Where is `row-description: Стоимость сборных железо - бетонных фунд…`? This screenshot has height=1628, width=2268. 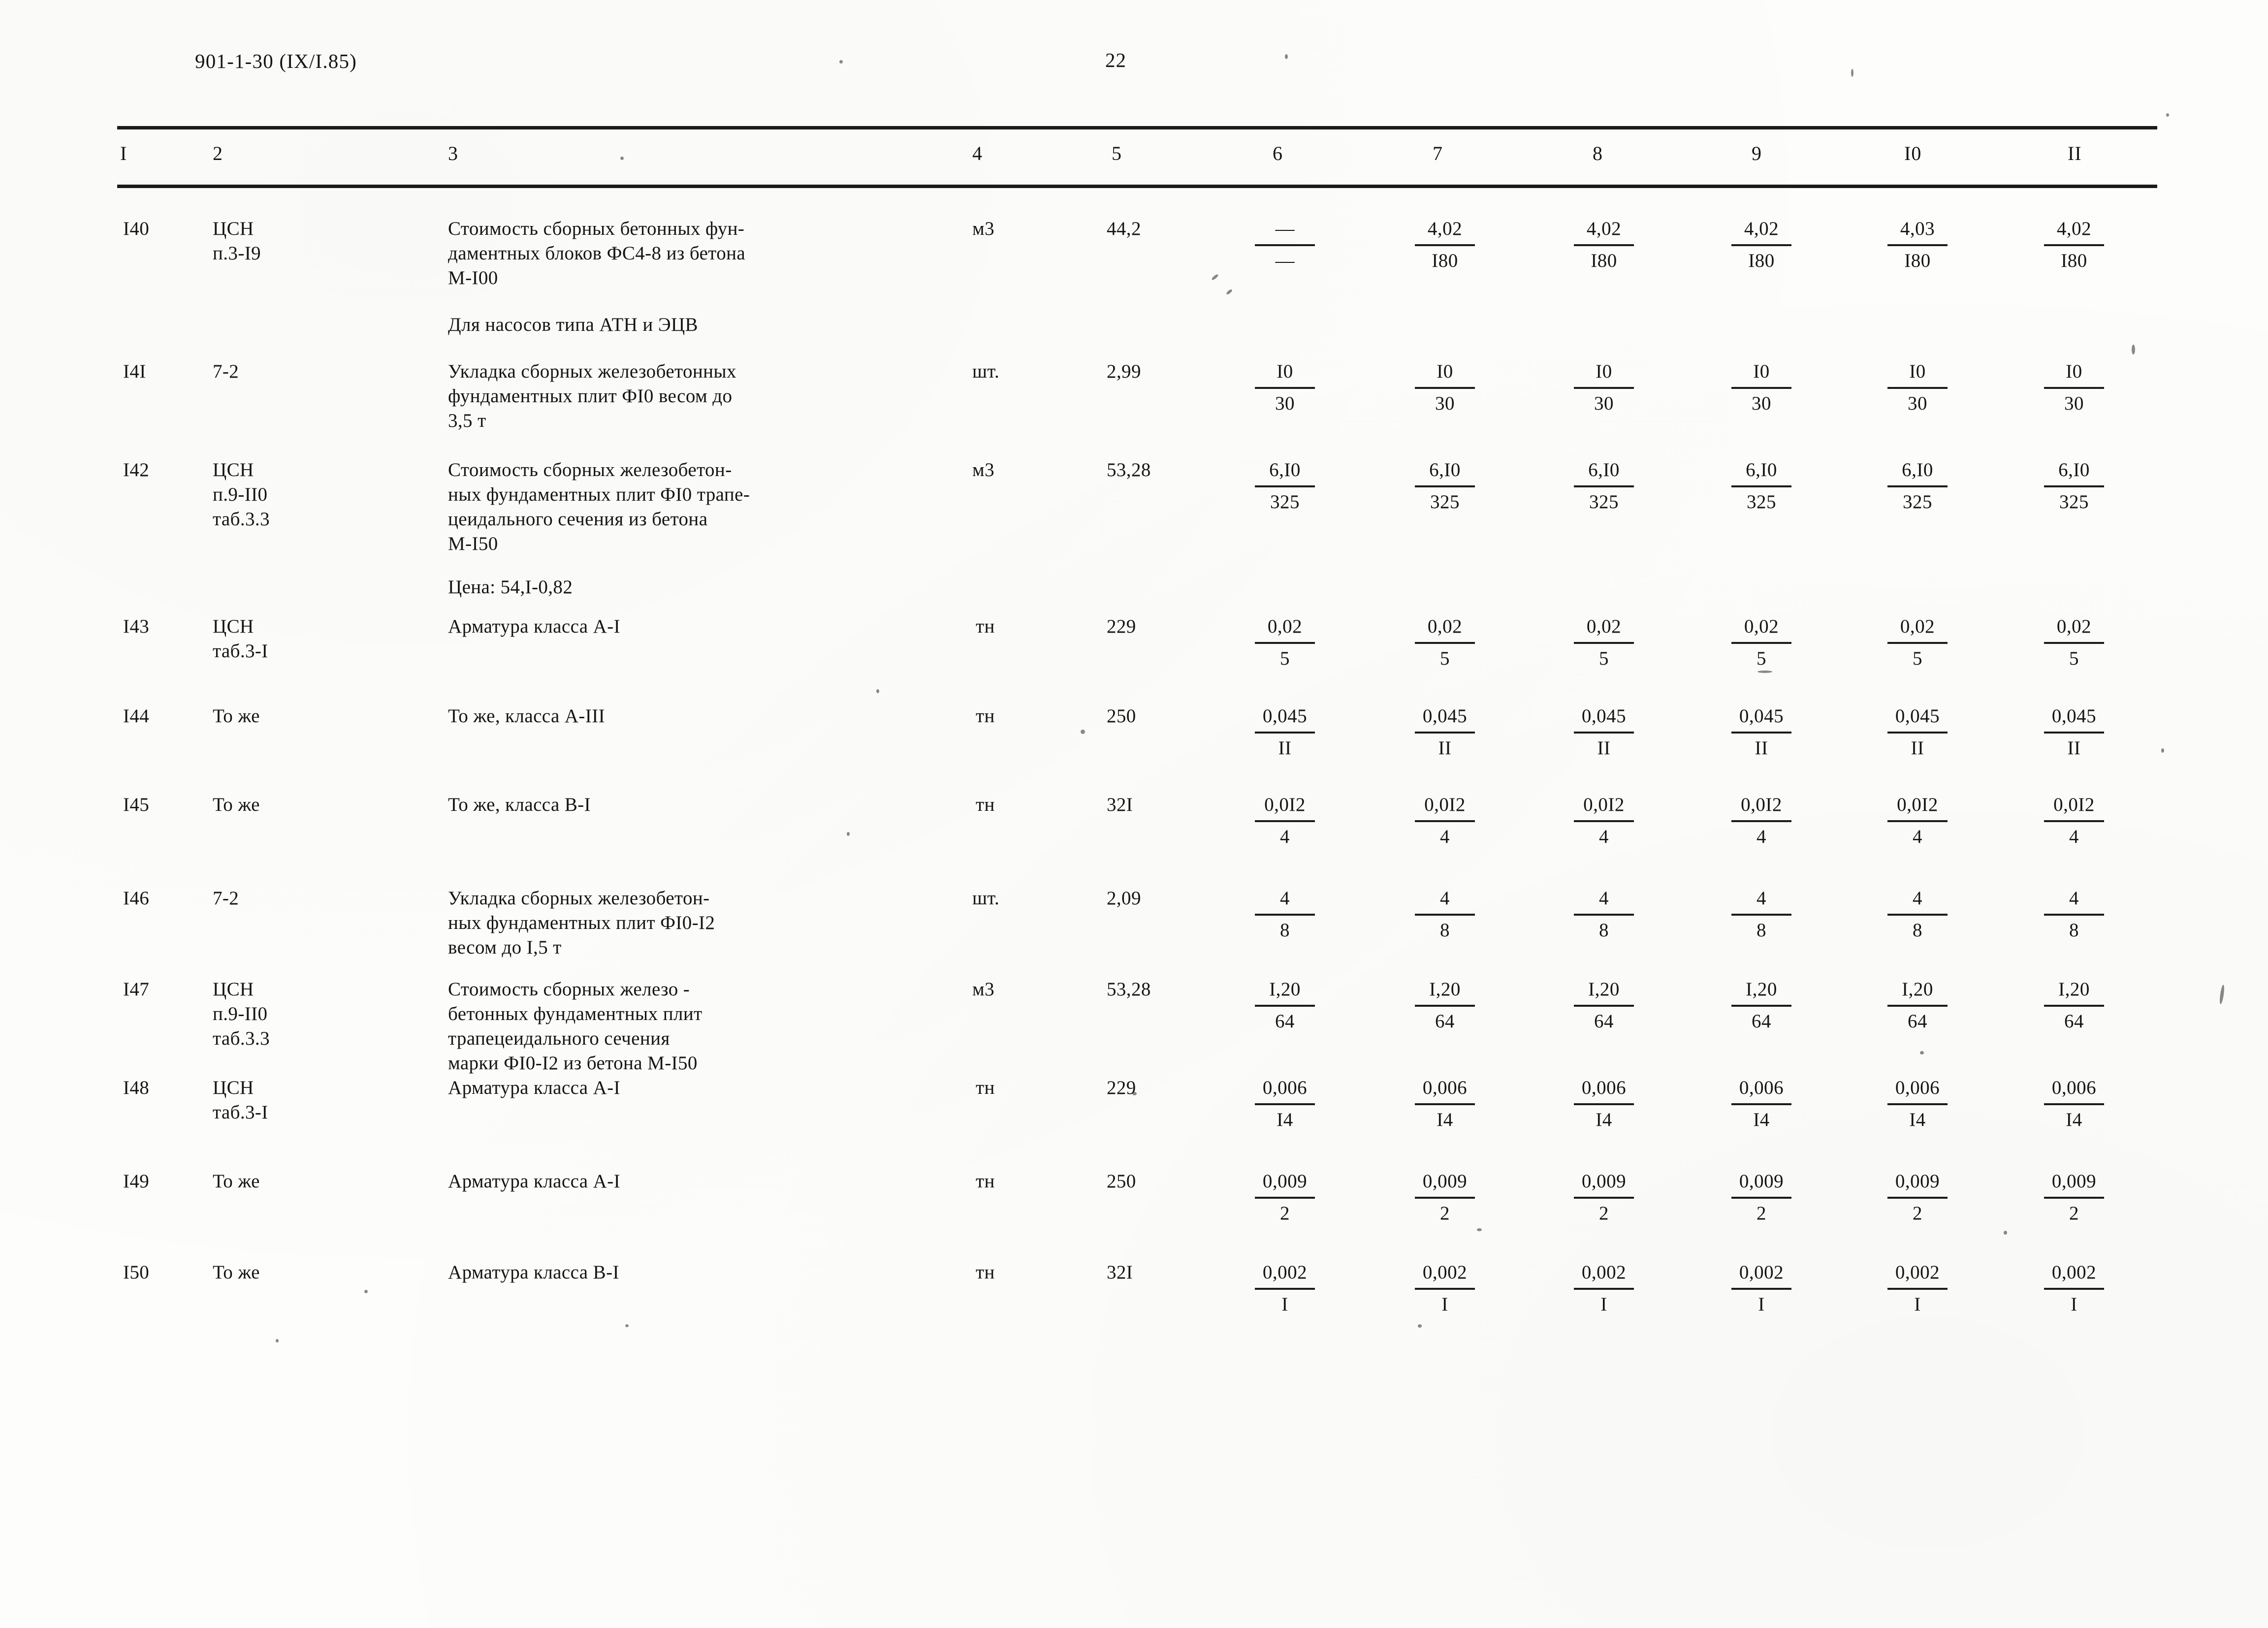
row-description: Стоимость сборных железо - бетонных фунд… is located at coordinates (575, 1027).